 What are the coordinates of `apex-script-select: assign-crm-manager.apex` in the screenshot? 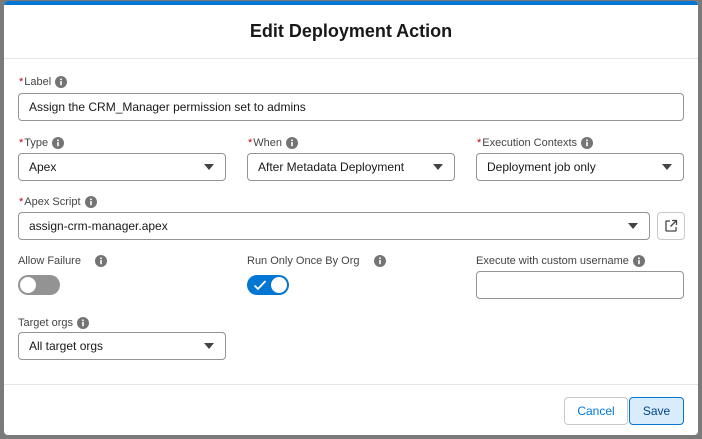 It's located at (334, 226).